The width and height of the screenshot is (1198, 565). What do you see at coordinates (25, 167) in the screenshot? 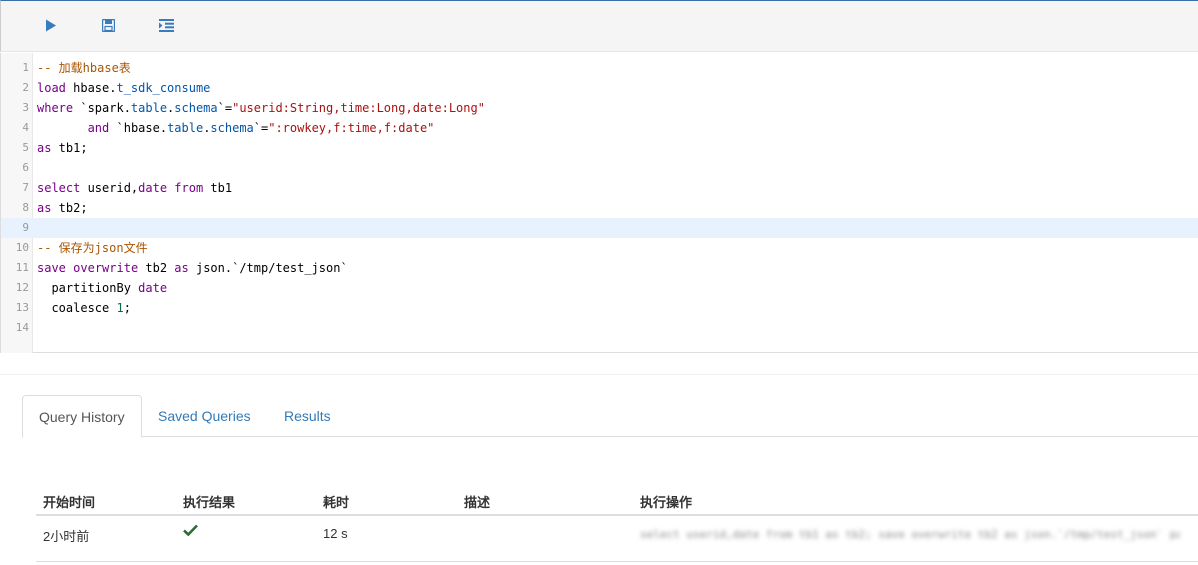
I see `line-number: 6` at bounding box center [25, 167].